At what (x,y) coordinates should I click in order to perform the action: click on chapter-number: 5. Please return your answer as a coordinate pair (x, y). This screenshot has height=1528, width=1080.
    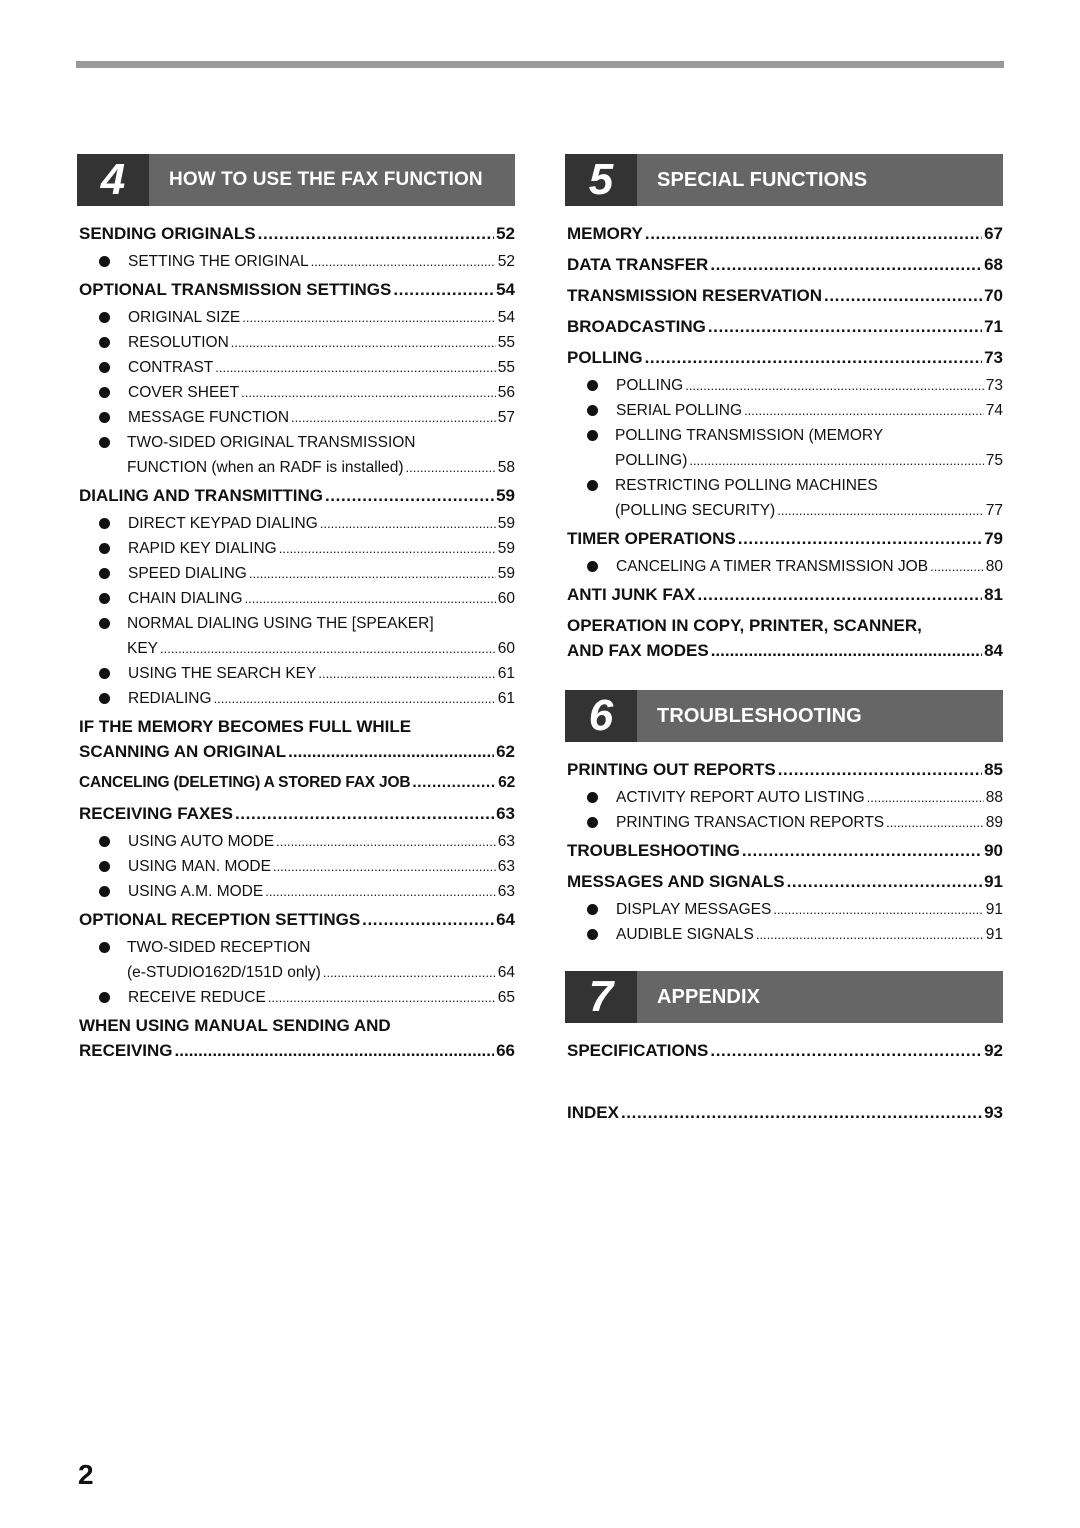
    Looking at the image, I should click on (601, 180).